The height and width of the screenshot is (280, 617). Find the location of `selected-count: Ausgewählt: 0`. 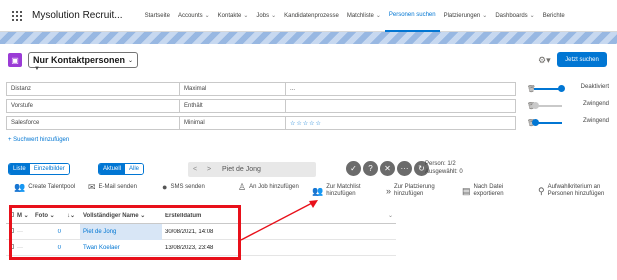

selected-count: Ausgewählt: 0 is located at coordinates (444, 172).